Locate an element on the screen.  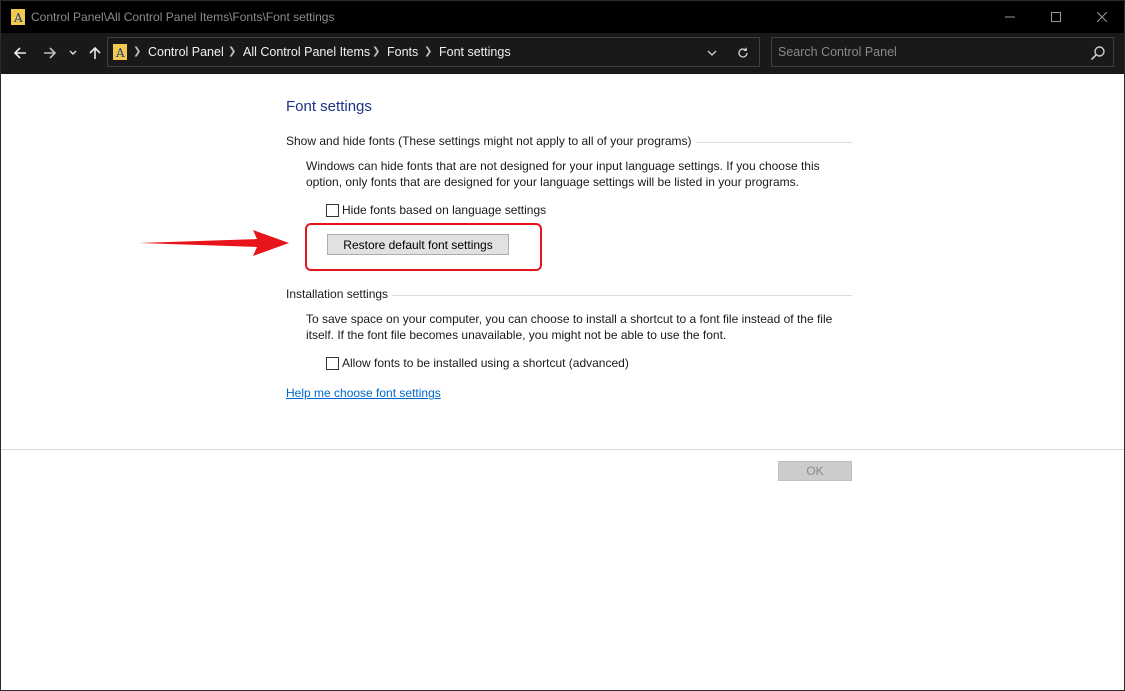
maximize-button is located at coordinates (1056, 17).